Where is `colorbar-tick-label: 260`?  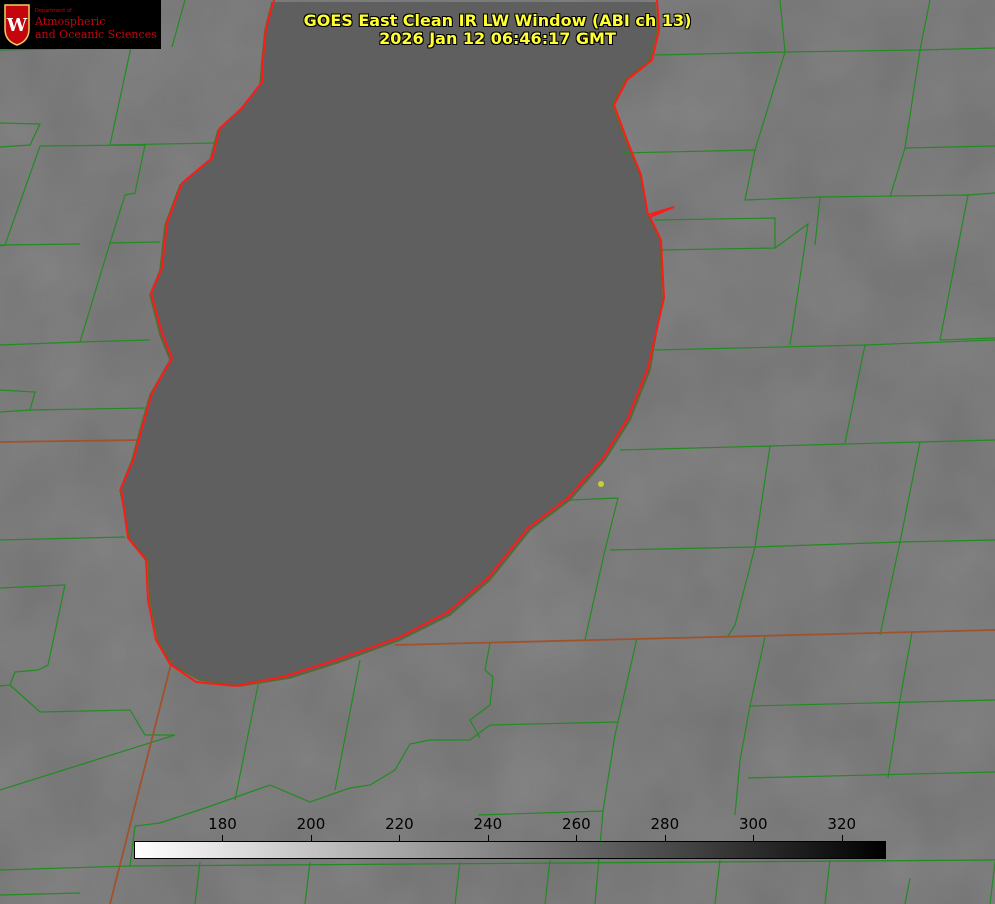
colorbar-tick-label: 260 is located at coordinates (576, 824).